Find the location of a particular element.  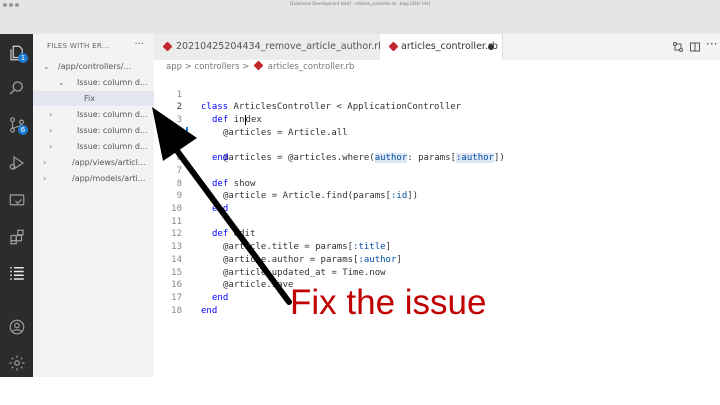

breadcrumb-item: app is located at coordinates (174, 67).